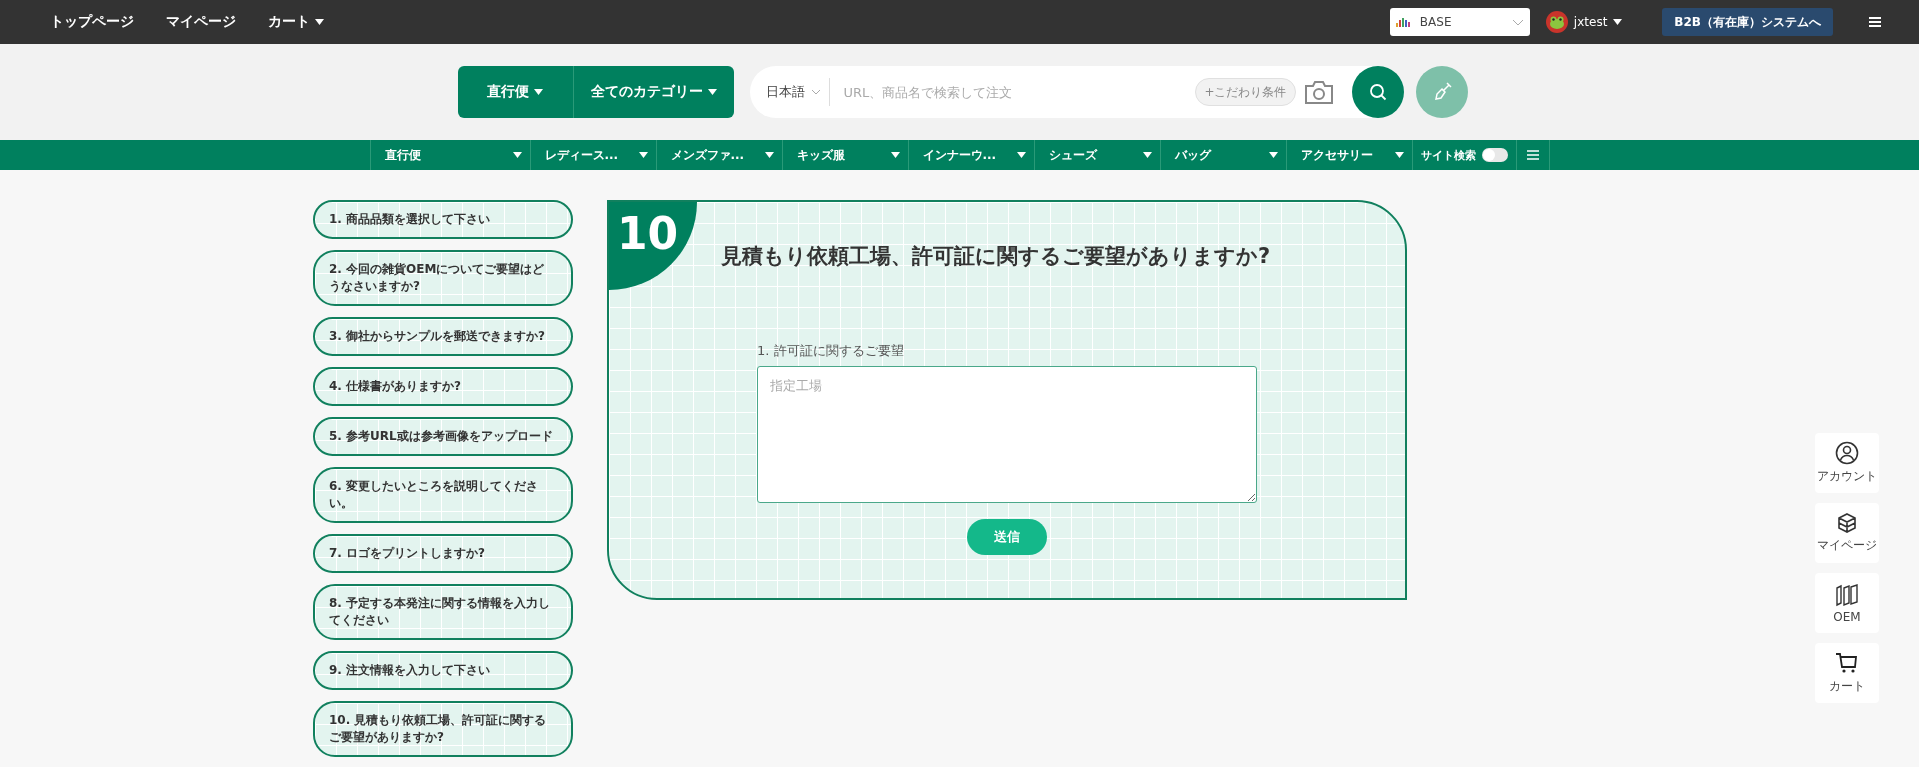 The width and height of the screenshot is (1919, 767). Describe the element at coordinates (443, 336) in the screenshot. I see `step-item: 3. 御社からサンプルを郵送できますか?` at that location.